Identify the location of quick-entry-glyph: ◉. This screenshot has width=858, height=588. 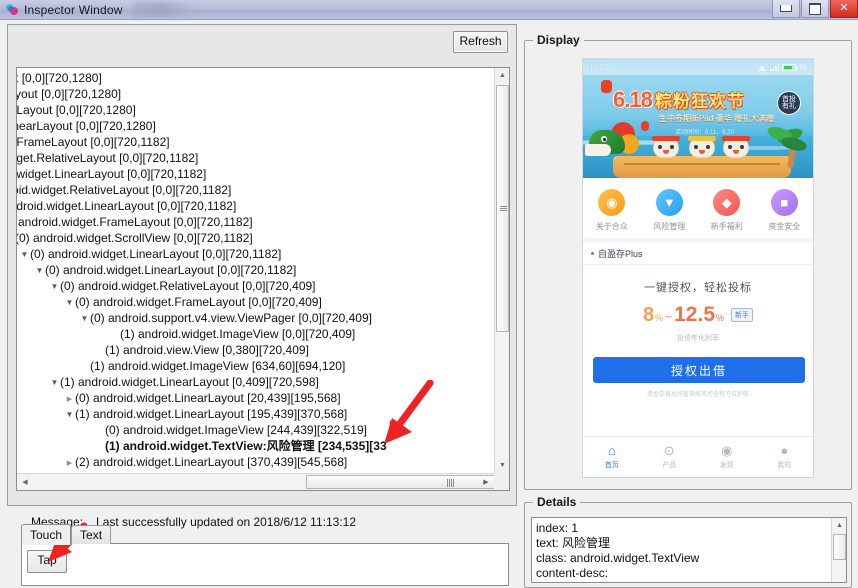
(612, 202).